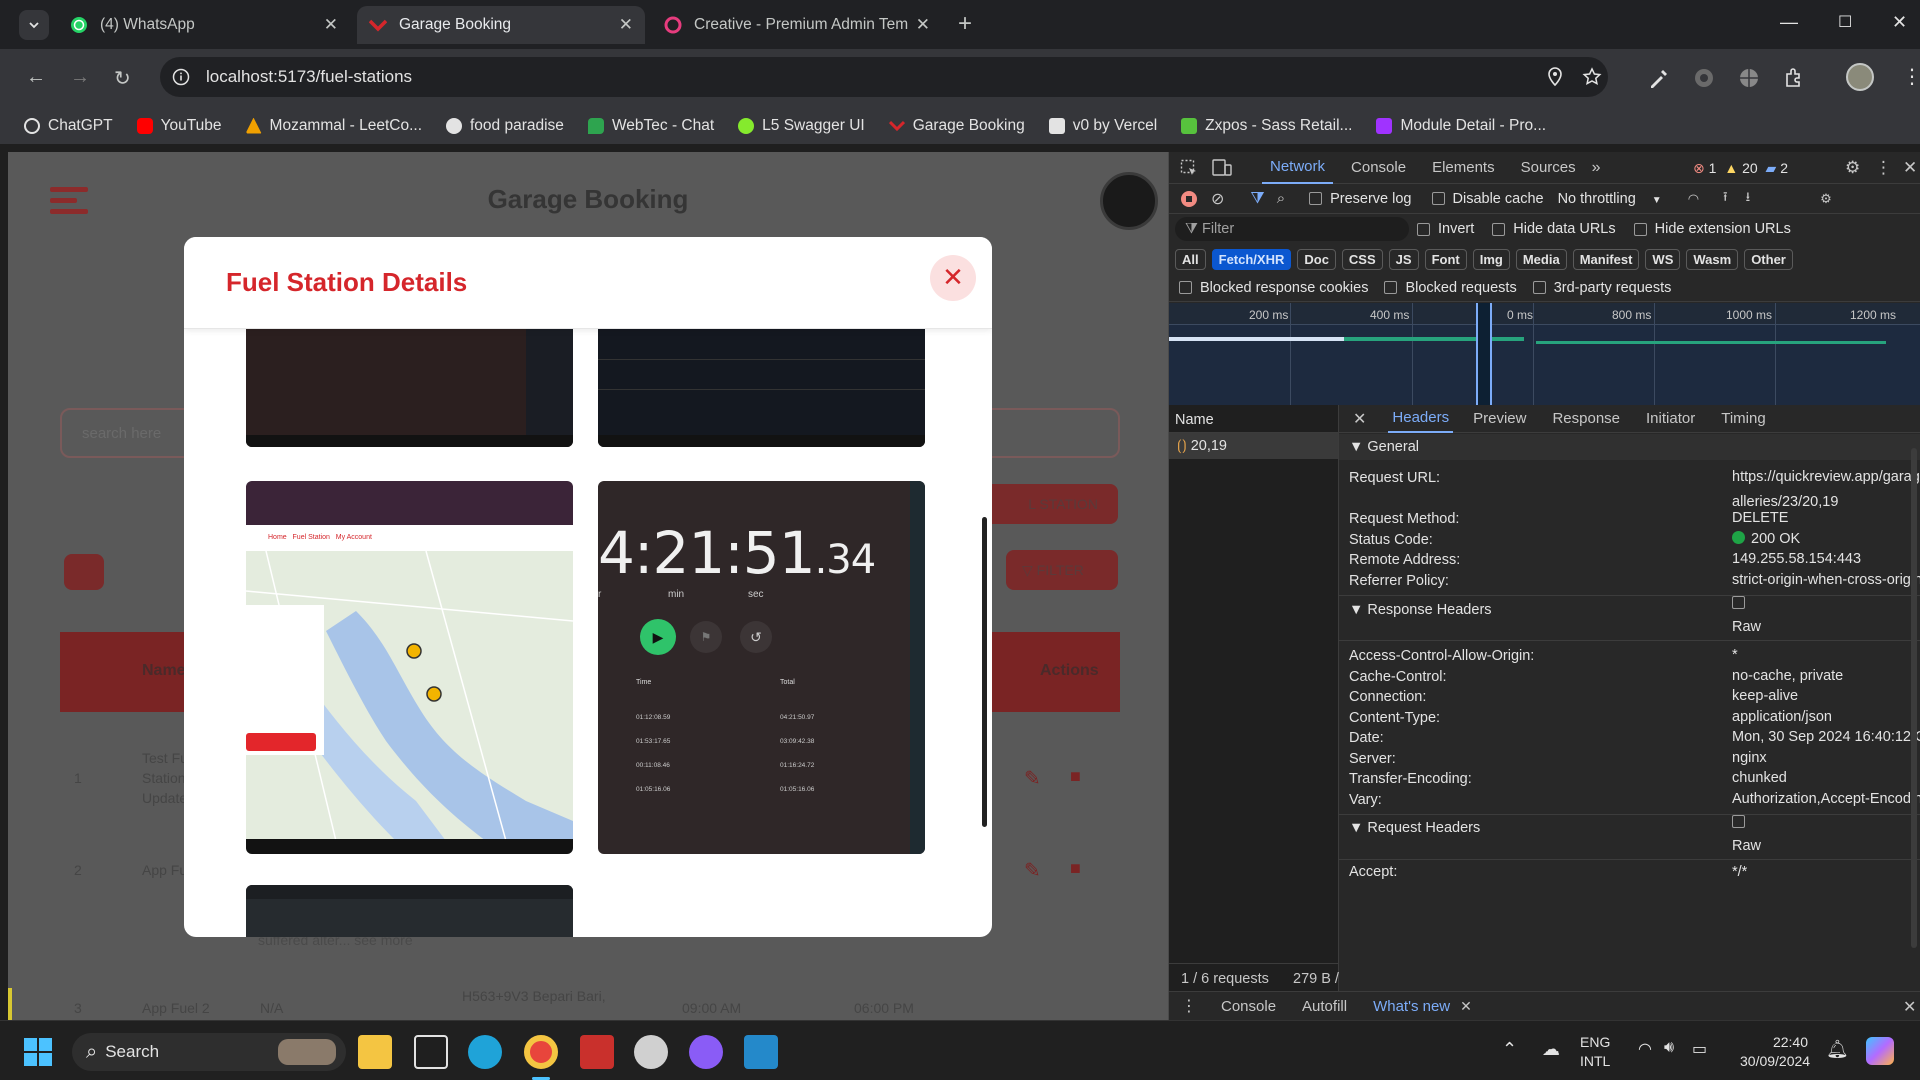 The width and height of the screenshot is (1920, 1080). Describe the element at coordinates (122, 78) in the screenshot. I see `reload-icon: ↻` at that location.